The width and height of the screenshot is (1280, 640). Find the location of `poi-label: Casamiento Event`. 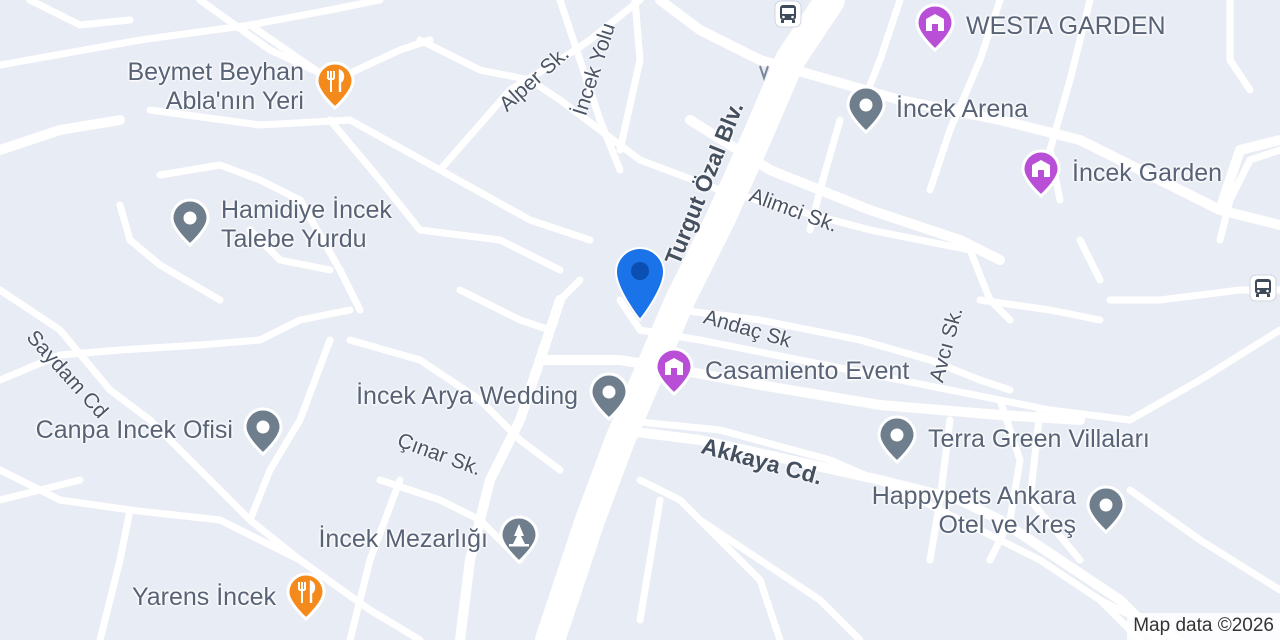

poi-label: Casamiento Event is located at coordinates (807, 371).